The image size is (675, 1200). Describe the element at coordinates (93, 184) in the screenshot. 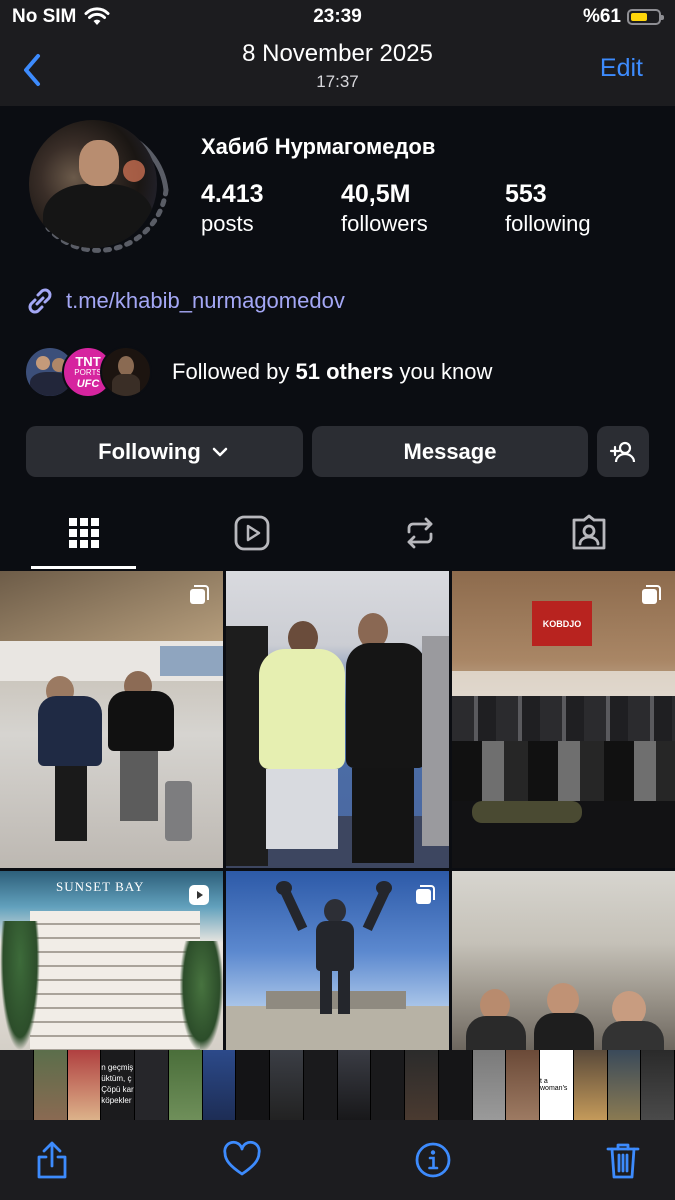

I see `avatar` at that location.